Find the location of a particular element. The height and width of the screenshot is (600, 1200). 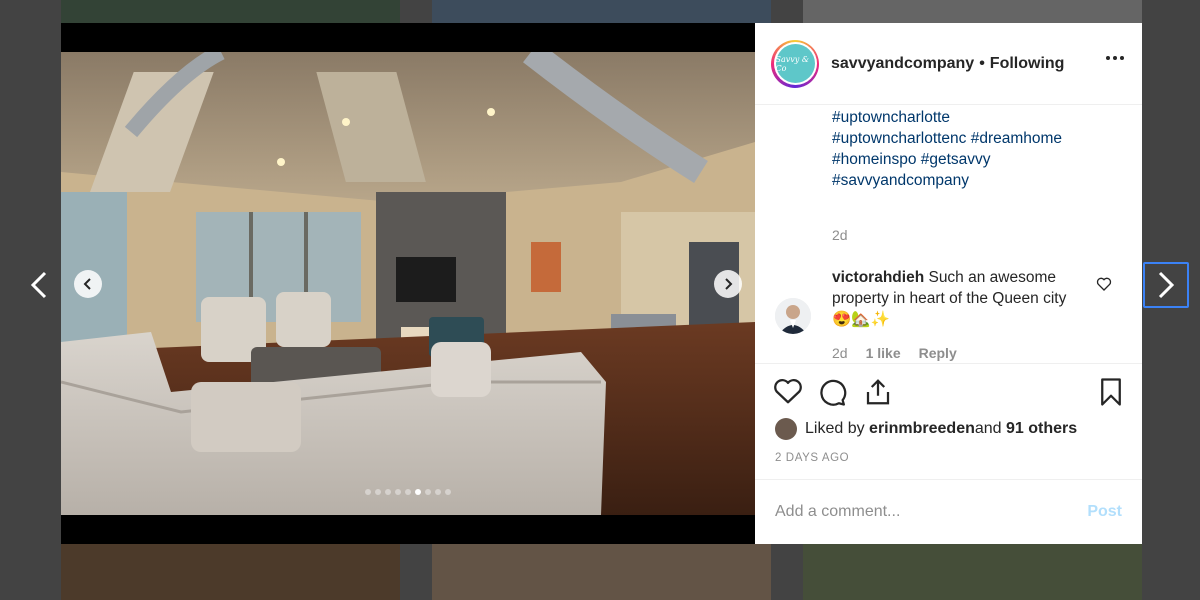

person-avatar-icon is located at coordinates (793, 316).